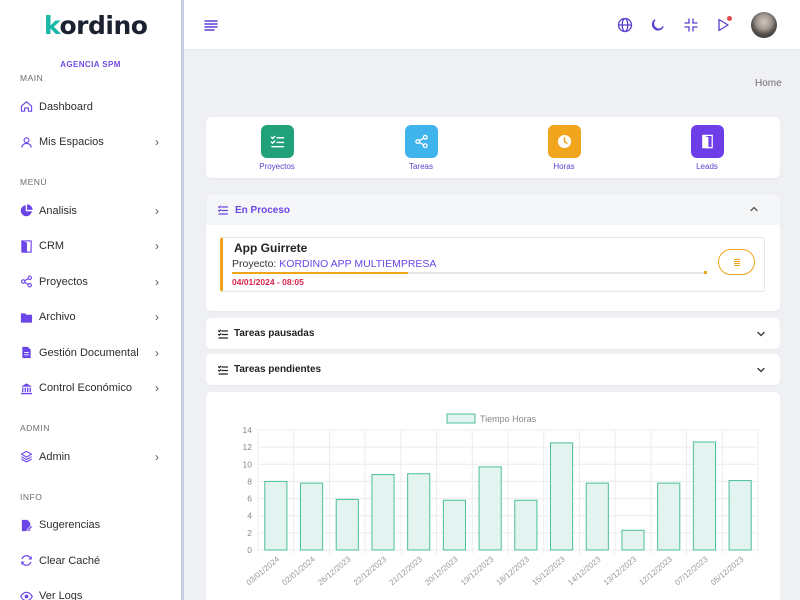 The width and height of the screenshot is (800, 600). Describe the element at coordinates (441, 570) in the screenshot. I see `x-tick-label: 20/12/2023` at that location.